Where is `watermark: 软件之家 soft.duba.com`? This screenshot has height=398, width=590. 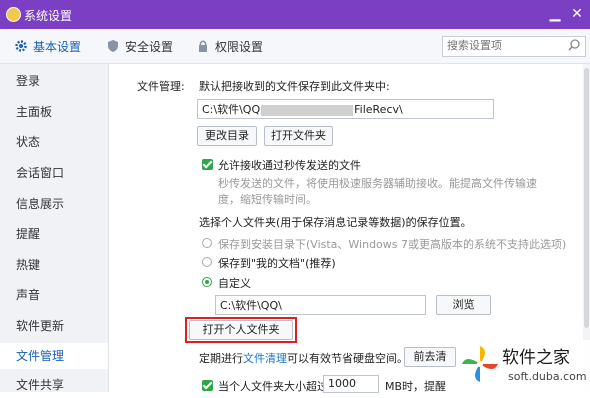
watermark: 软件之家 soft.duba.com is located at coordinates (523, 366).